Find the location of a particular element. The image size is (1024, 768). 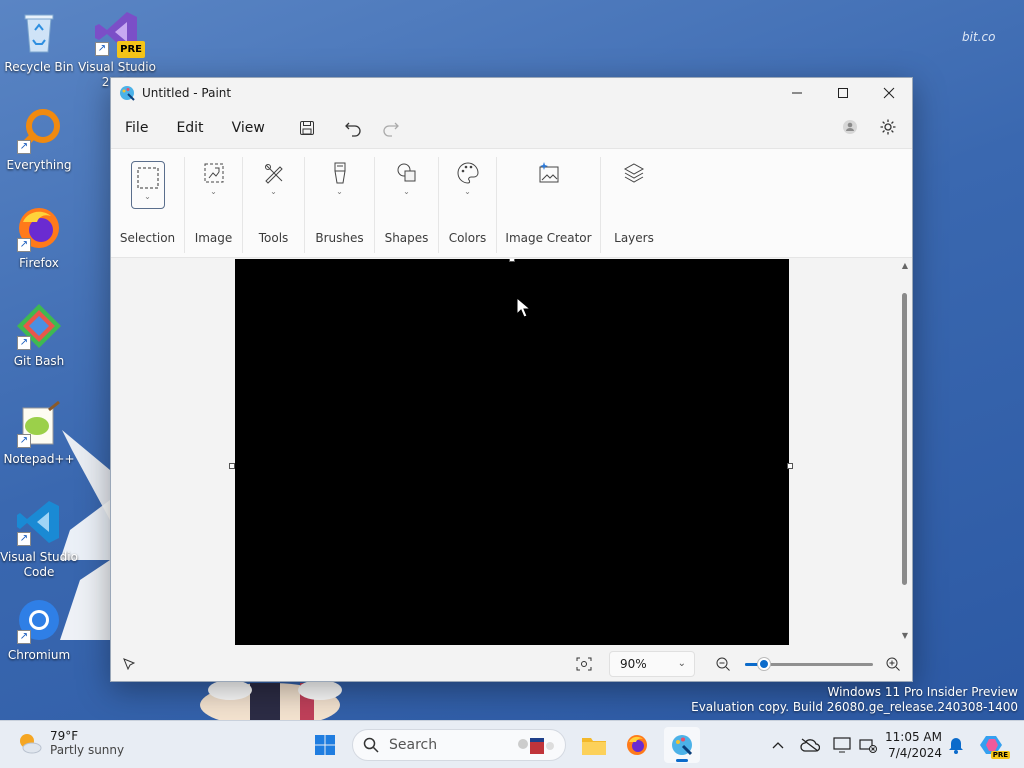

selection-icon is located at coordinates (147, 178).